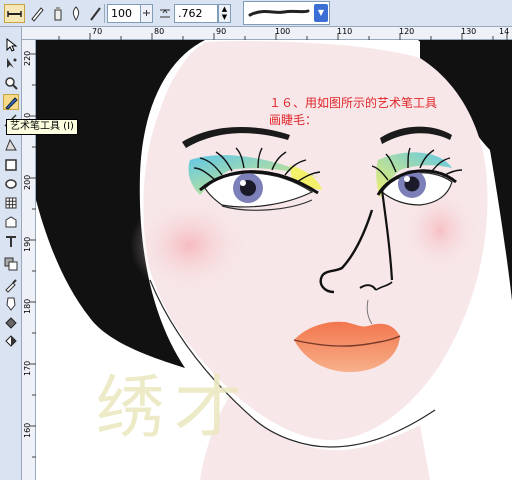  Describe the element at coordinates (224, 9) in the screenshot. I see `spinner-up-icon: ▲` at that location.